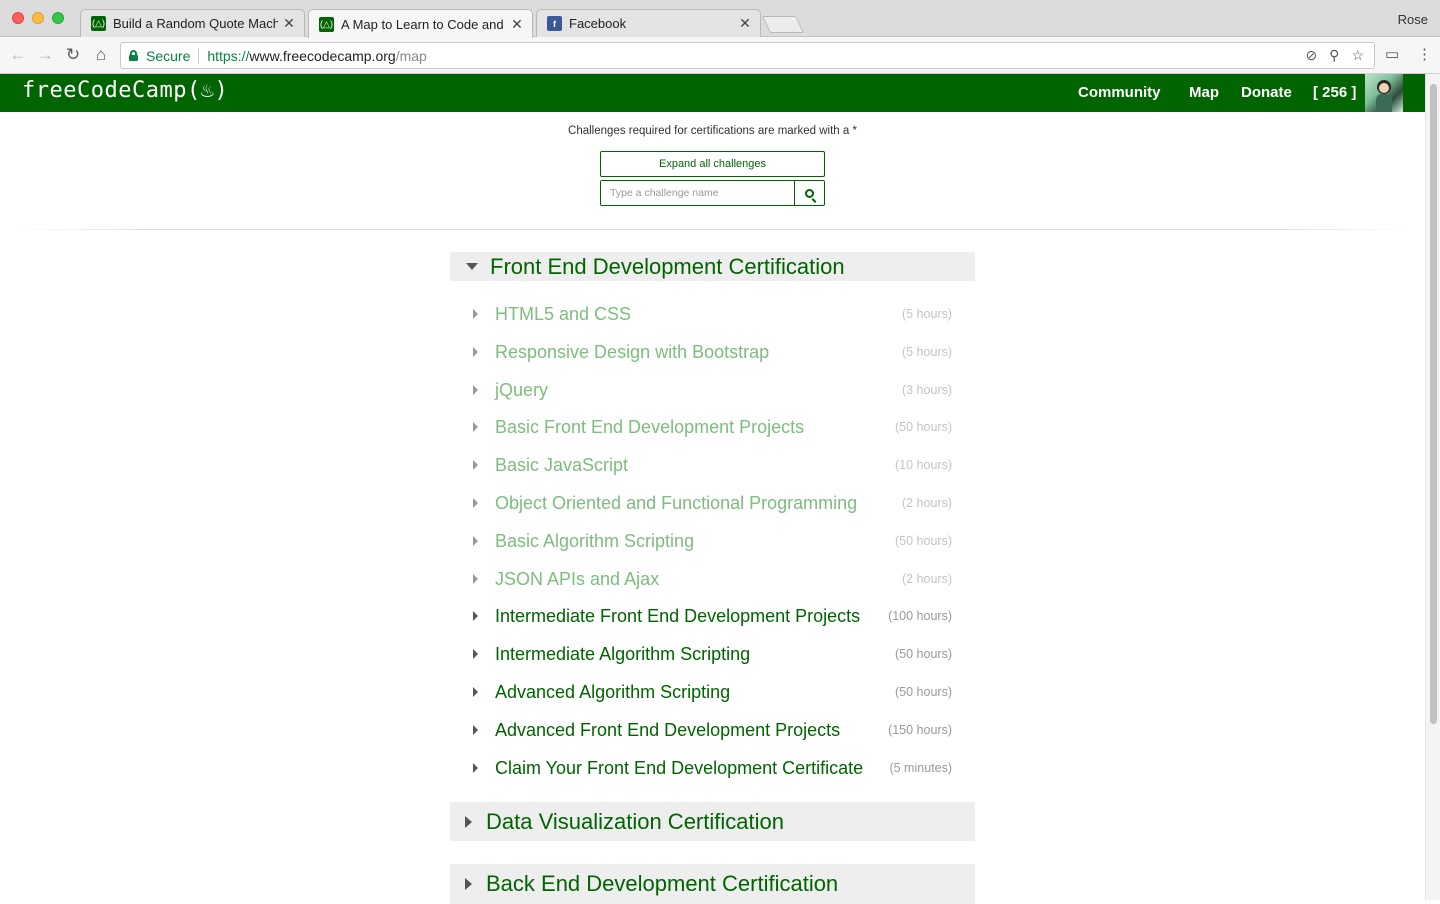 This screenshot has width=1440, height=904. What do you see at coordinates (1334, 92) in the screenshot?
I see `points-badge: [ 256 ]` at bounding box center [1334, 92].